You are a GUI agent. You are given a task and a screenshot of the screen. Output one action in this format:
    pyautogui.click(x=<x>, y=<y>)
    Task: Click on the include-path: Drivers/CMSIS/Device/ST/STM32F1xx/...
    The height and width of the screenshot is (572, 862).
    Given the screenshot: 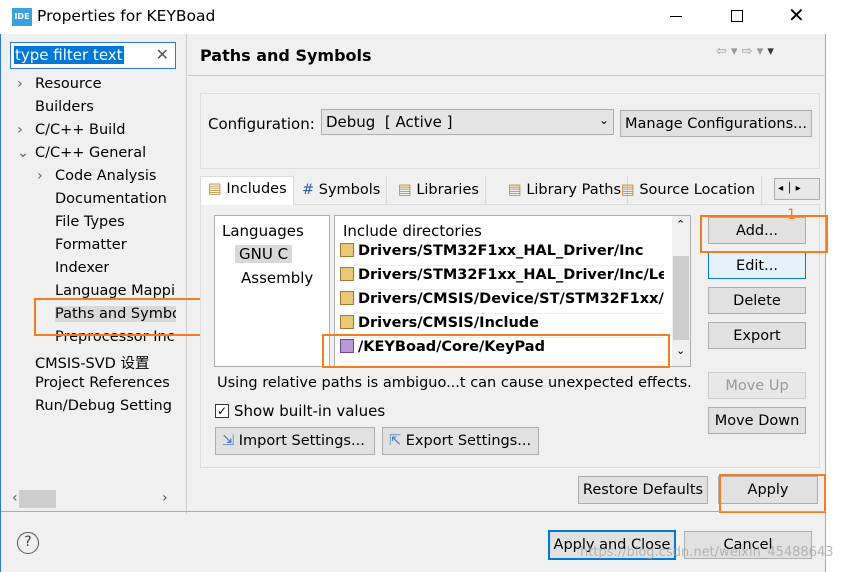 What is the action you would take?
    pyautogui.click(x=511, y=299)
    